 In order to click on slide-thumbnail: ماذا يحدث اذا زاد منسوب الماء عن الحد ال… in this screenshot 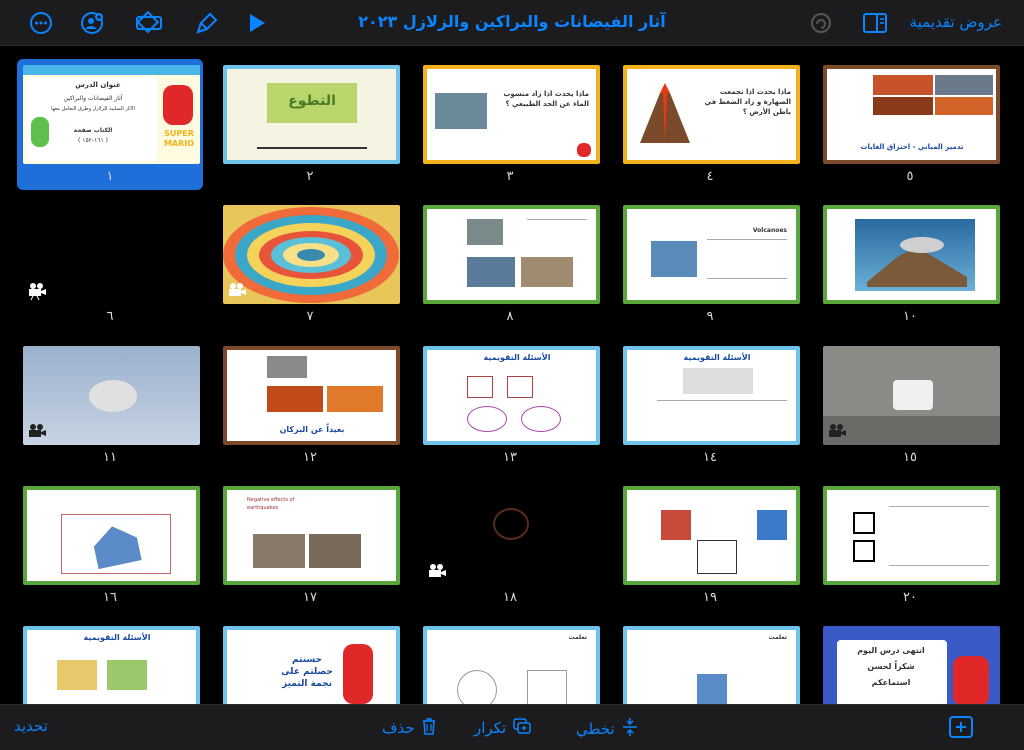, I will do `click(511, 114)`.